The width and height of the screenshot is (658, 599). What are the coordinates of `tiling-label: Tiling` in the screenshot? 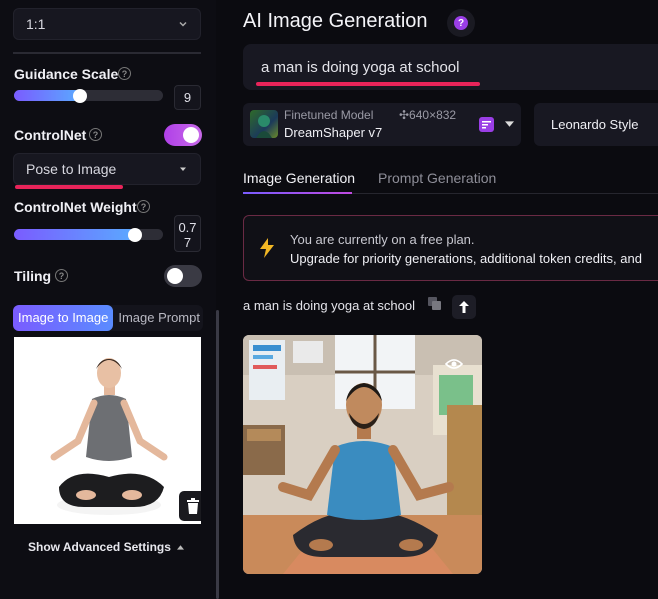 It's located at (33, 276).